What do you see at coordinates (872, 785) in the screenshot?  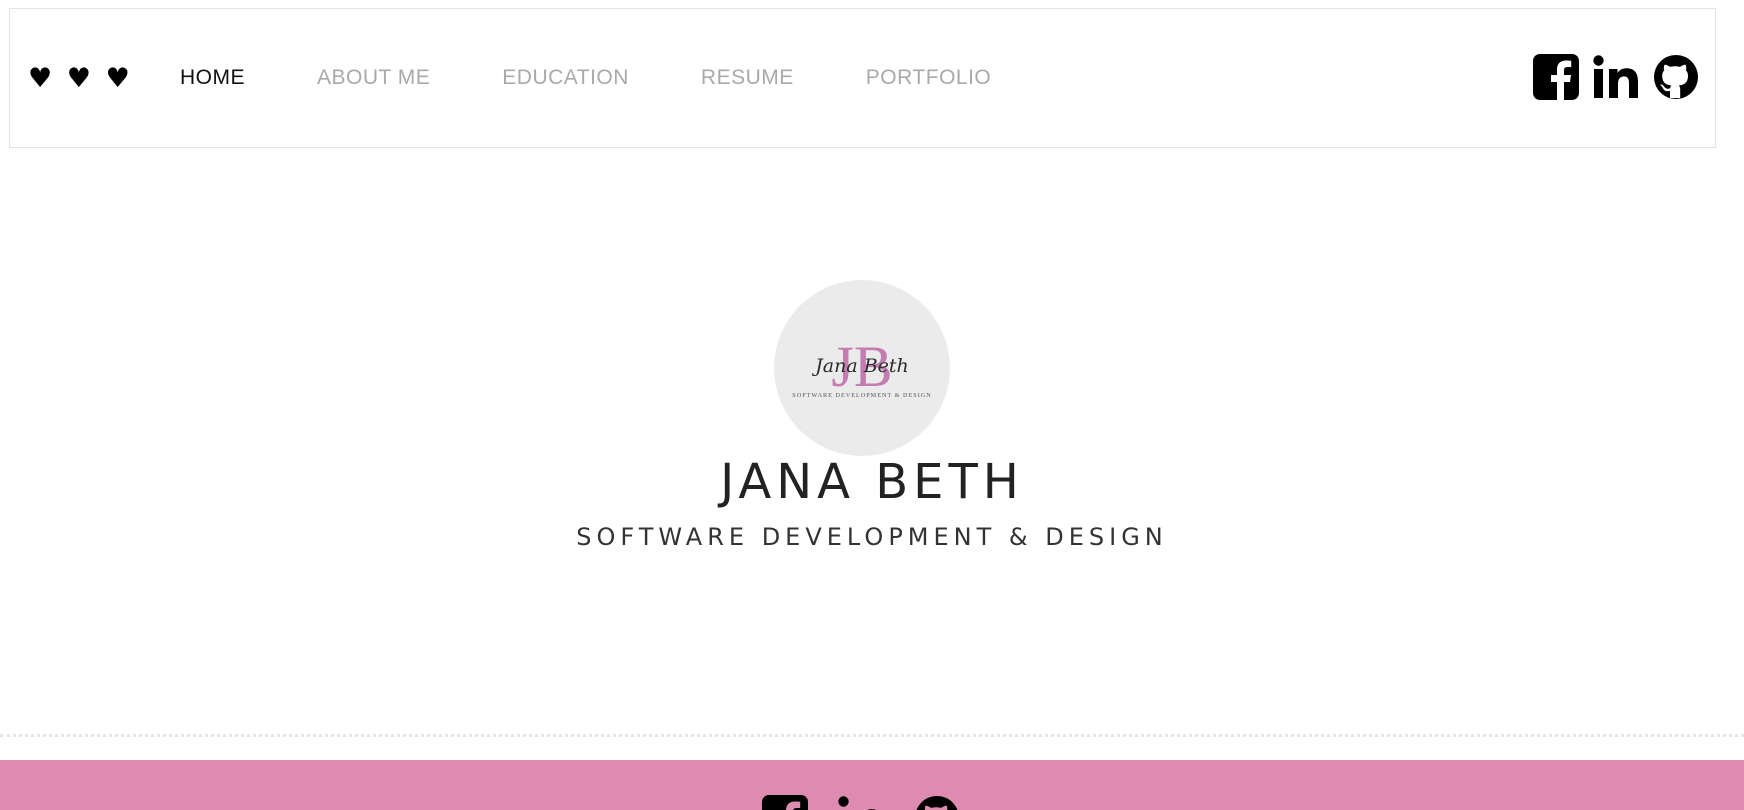 I see `footer` at bounding box center [872, 785].